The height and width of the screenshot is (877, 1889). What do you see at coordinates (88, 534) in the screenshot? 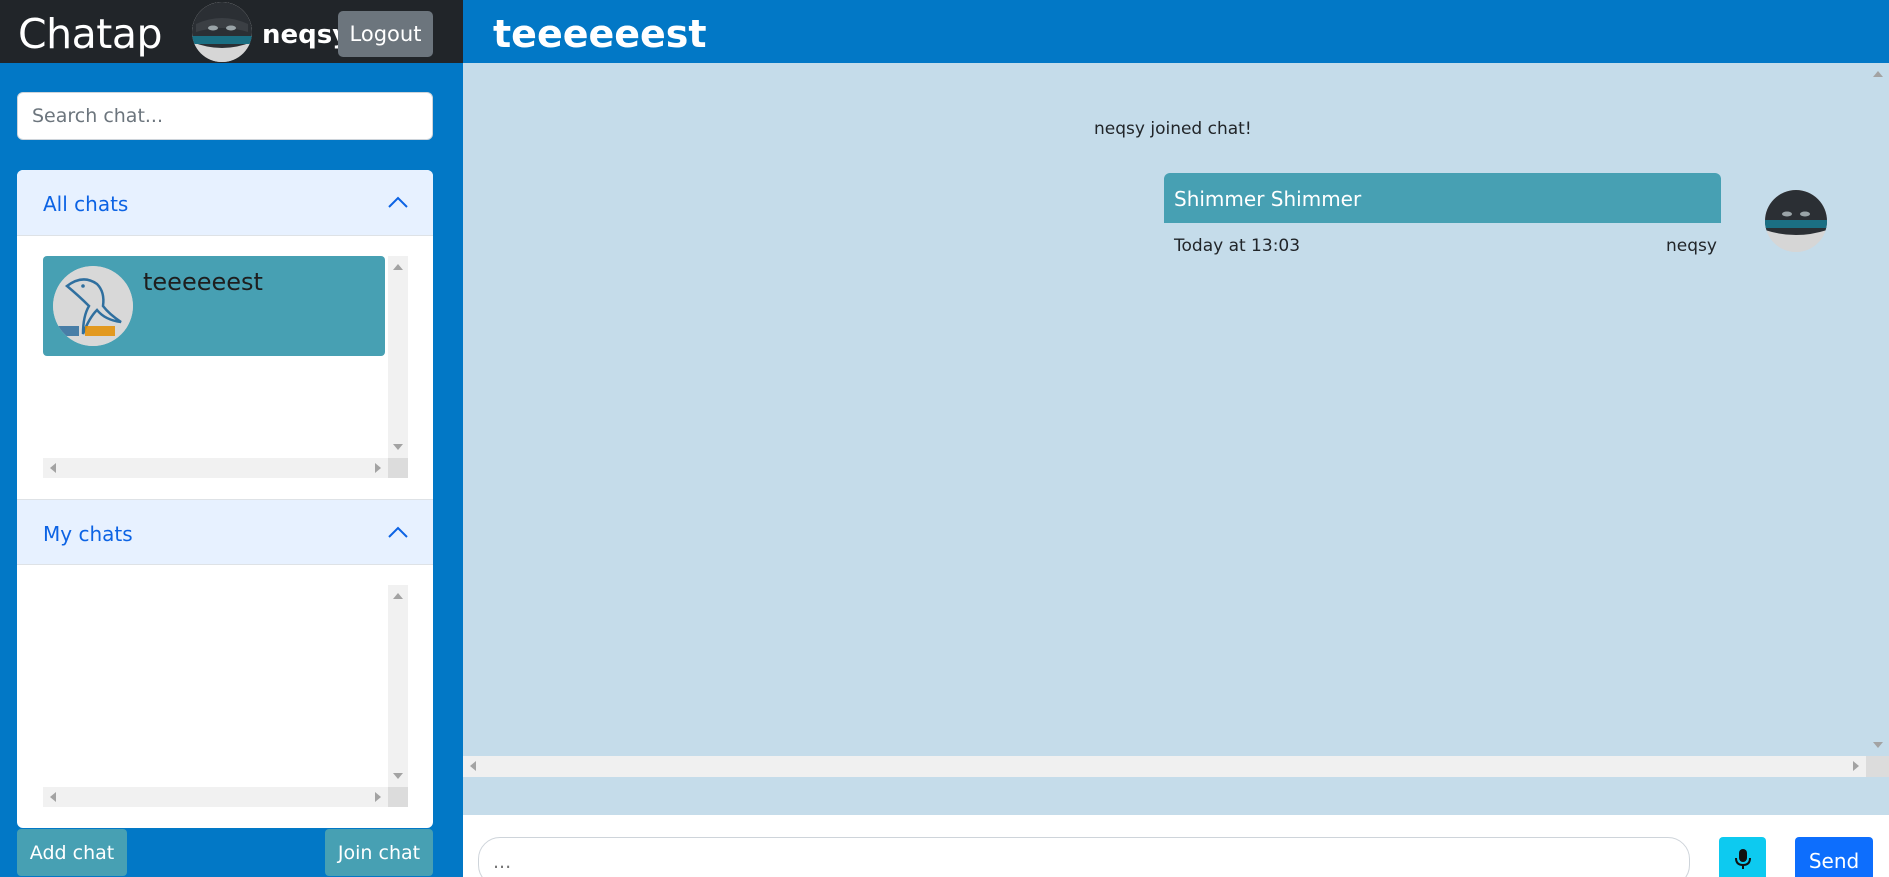
I see `my-chats-title: My chats` at bounding box center [88, 534].